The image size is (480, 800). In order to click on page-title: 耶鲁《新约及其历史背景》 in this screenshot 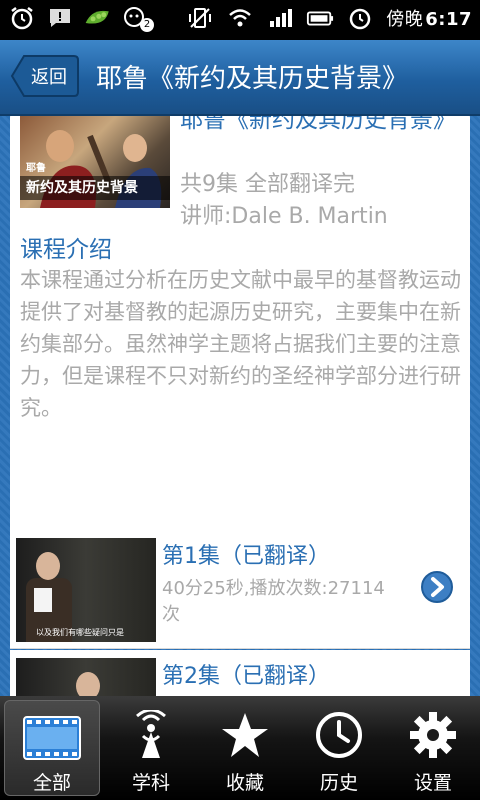, I will do `click(252, 79)`.